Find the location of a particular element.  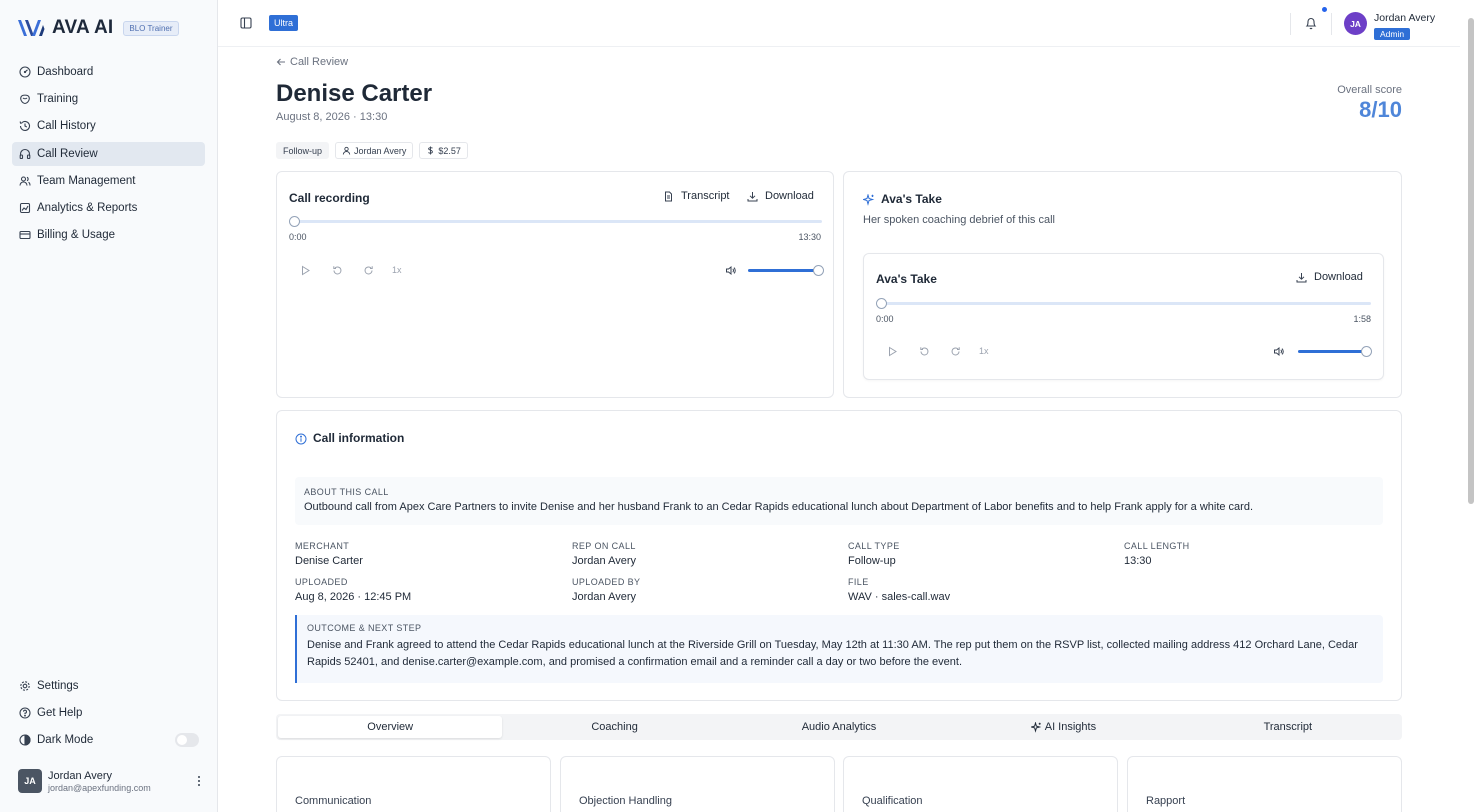

header-user: Jordan Avery Admin is located at coordinates (1404, 27).